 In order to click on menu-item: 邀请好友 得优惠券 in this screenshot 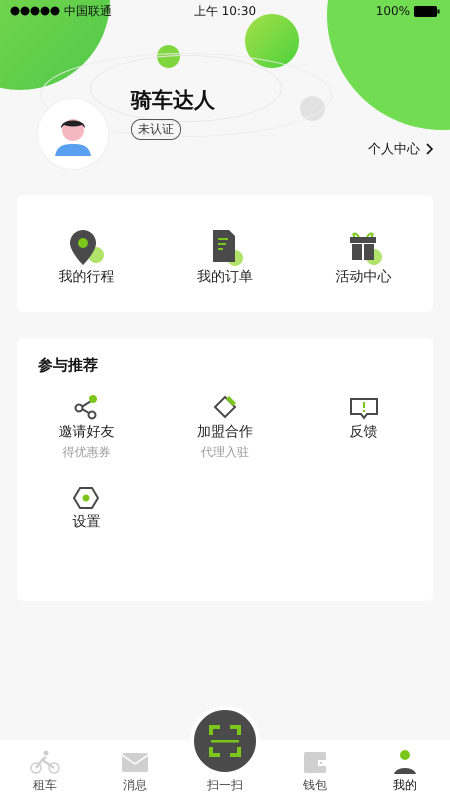, I will do `click(86, 427)`.